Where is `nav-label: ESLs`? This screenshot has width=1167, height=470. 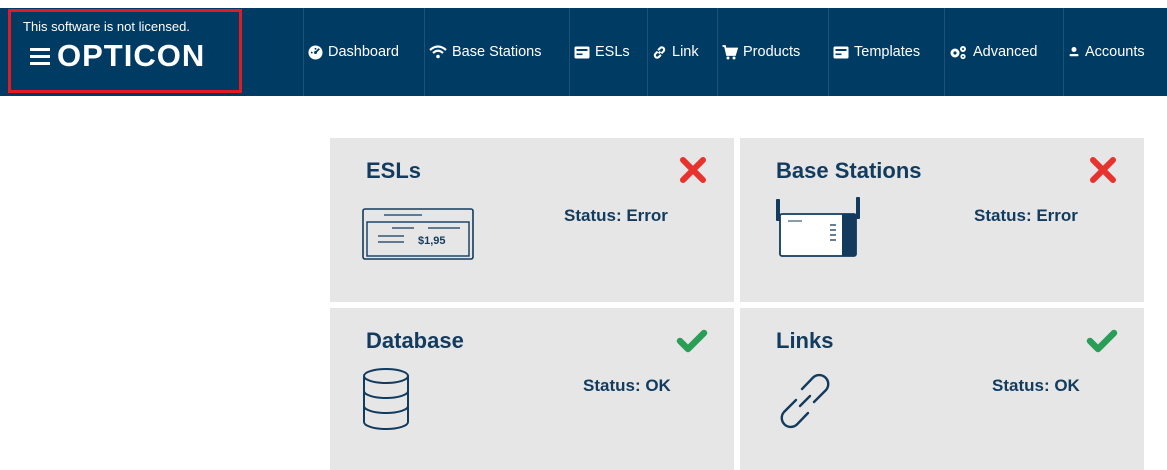
nav-label: ESLs is located at coordinates (612, 52).